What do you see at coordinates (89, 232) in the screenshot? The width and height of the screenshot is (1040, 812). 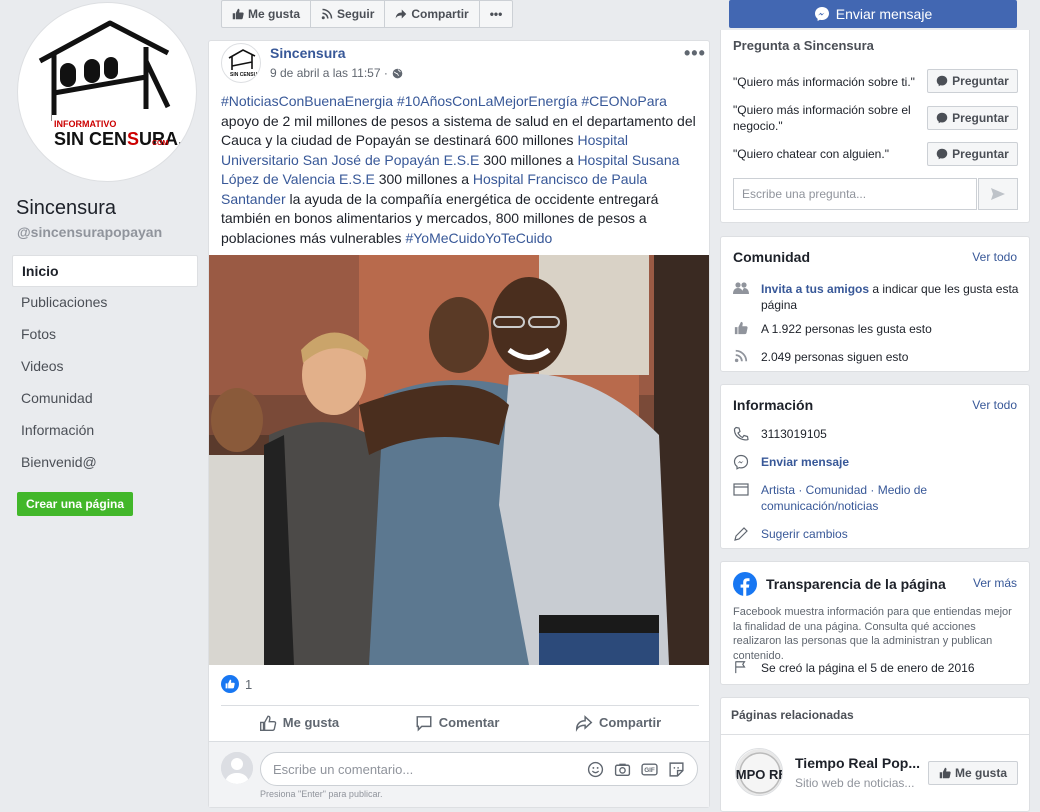 I see `page-handle: @sincensurapopayan` at bounding box center [89, 232].